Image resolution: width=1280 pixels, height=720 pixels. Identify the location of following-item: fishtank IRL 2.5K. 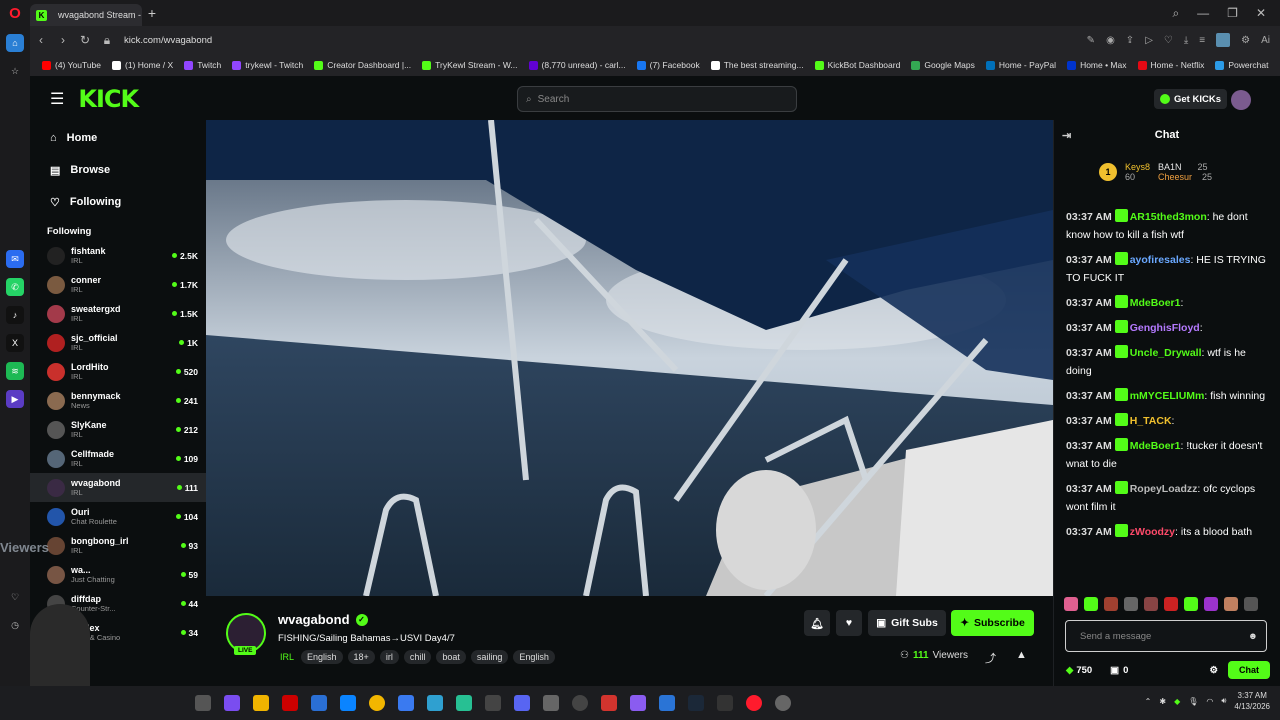
(118, 255).